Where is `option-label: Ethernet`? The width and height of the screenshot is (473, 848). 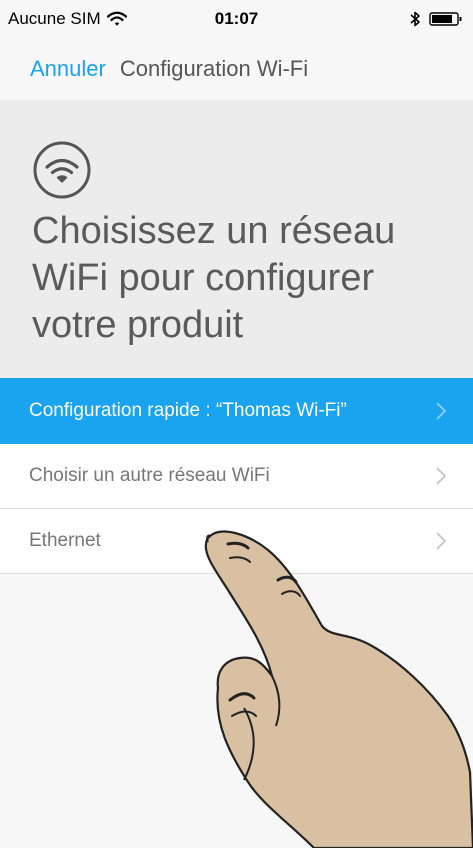 option-label: Ethernet is located at coordinates (65, 540).